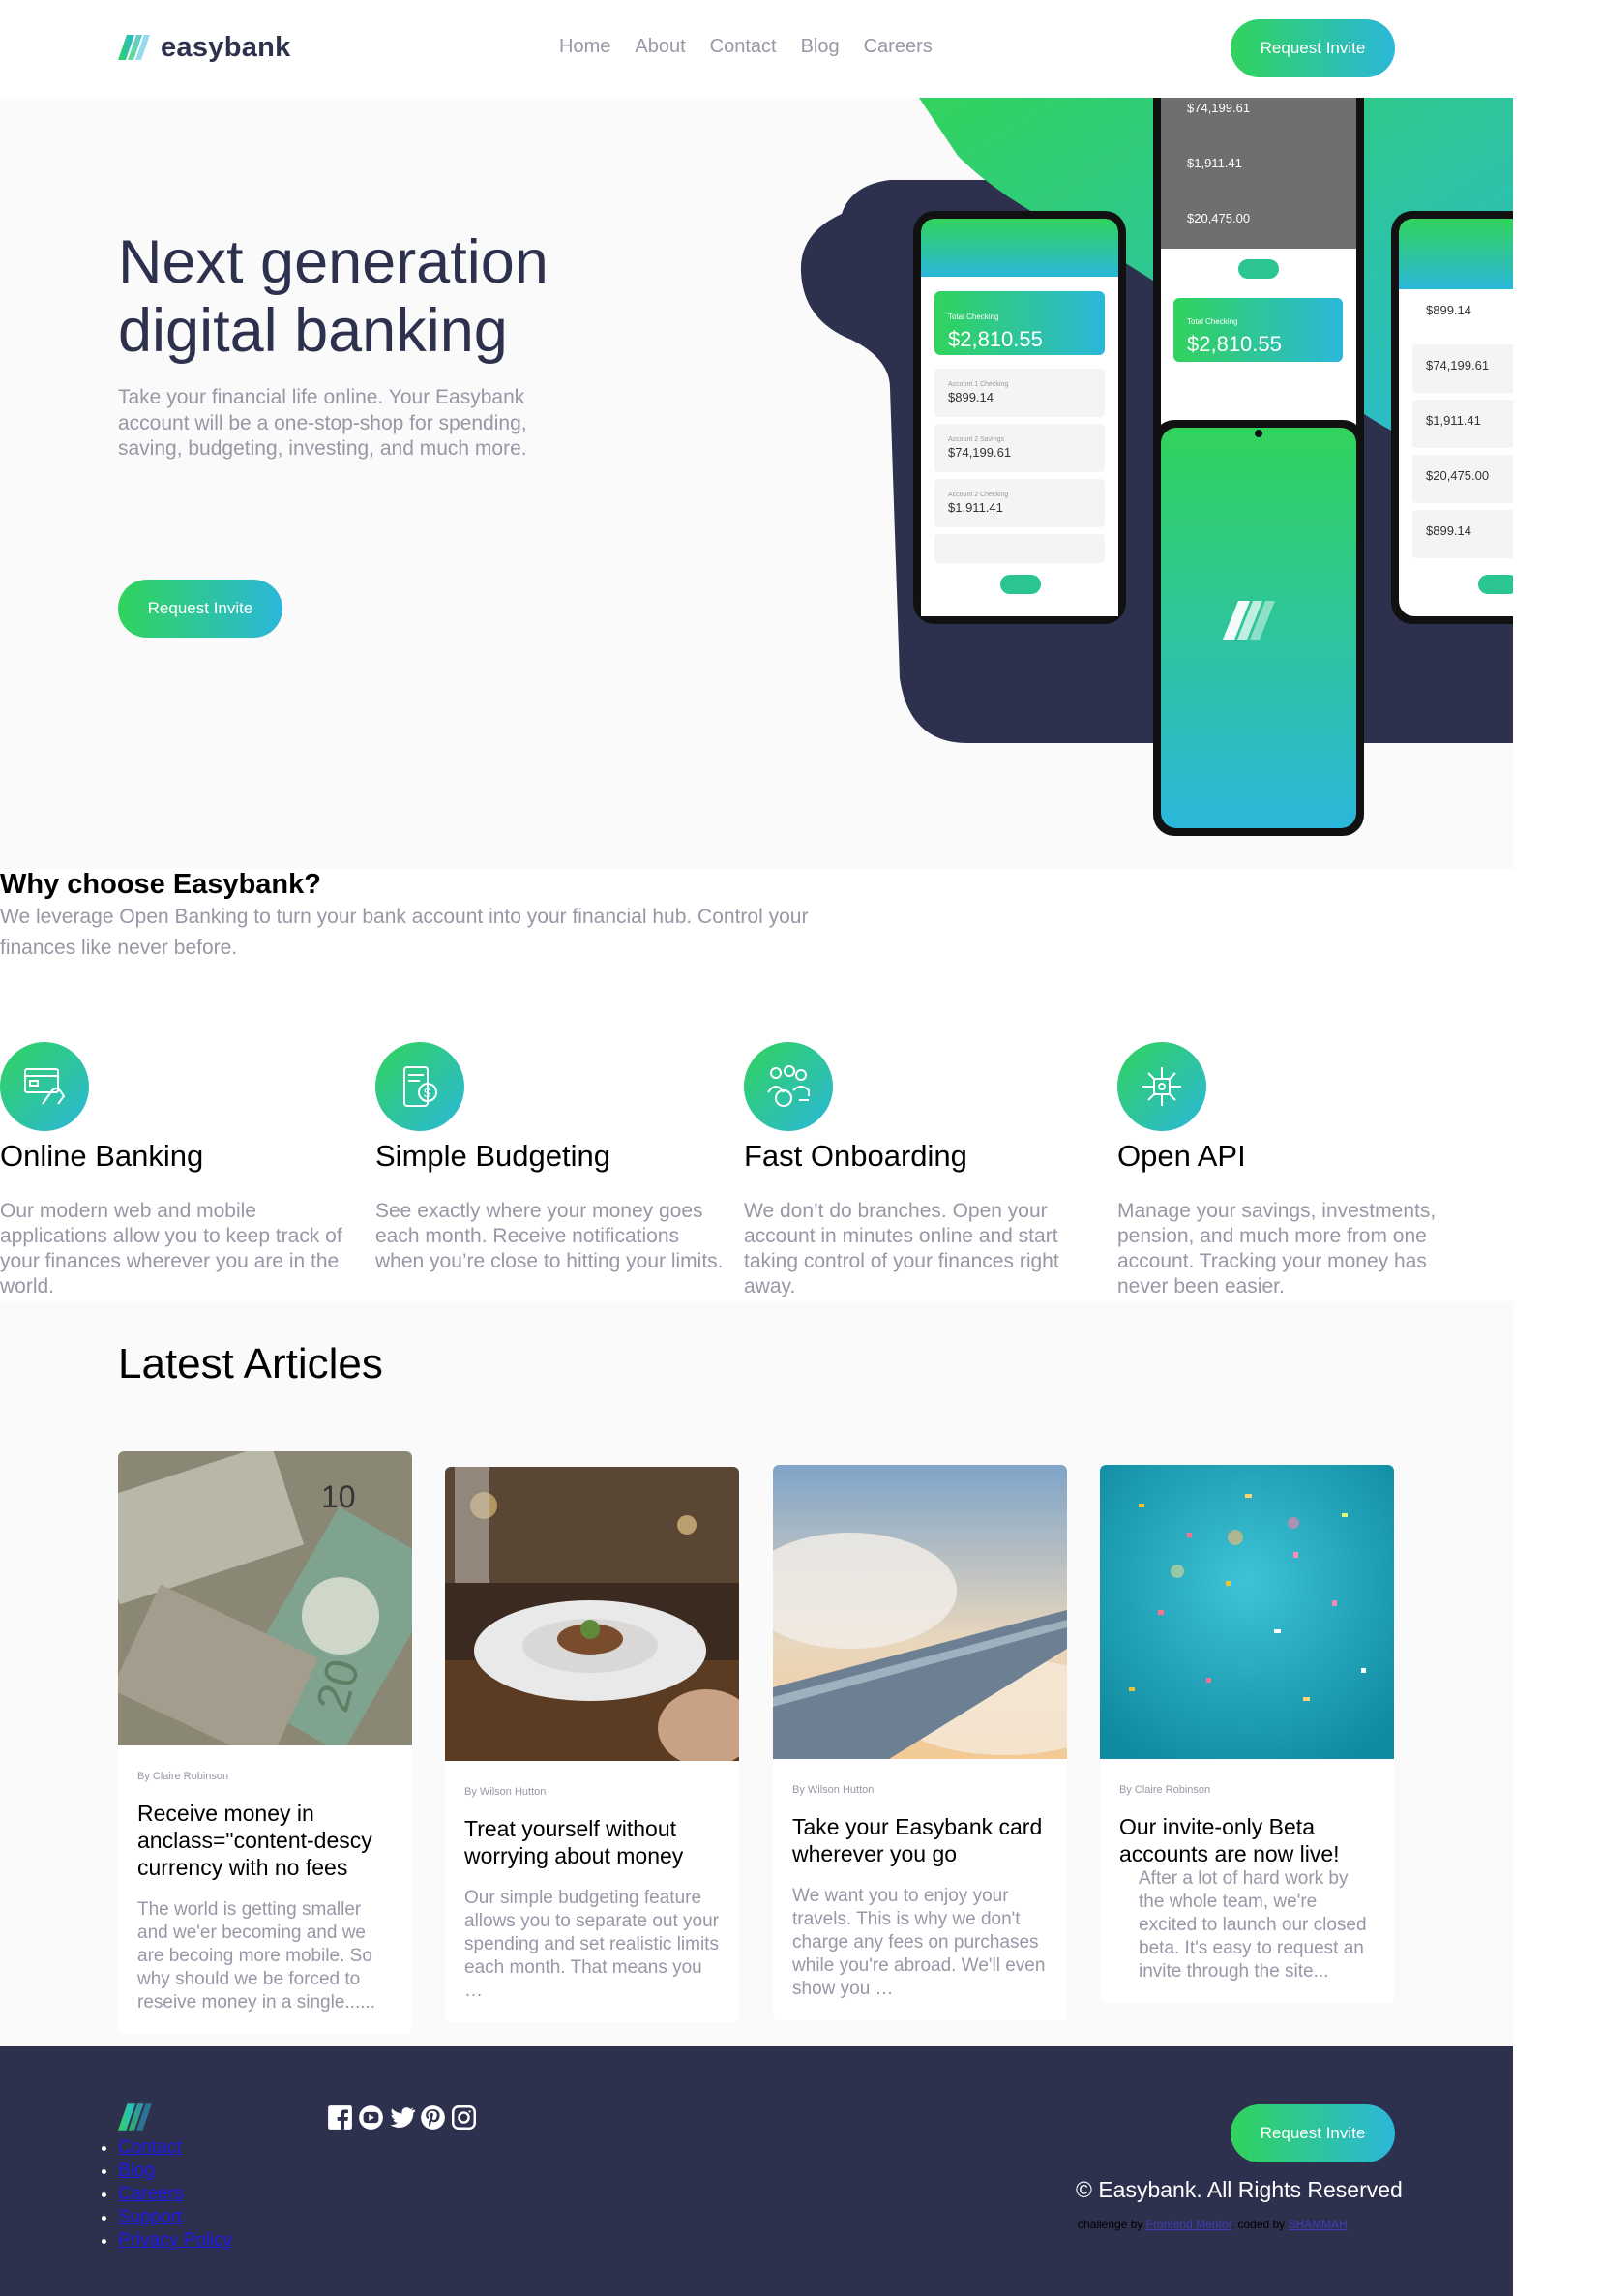 This screenshot has width=1602, height=2296. Describe the element at coordinates (151, 2217) in the screenshot. I see `footer-link-support: Support` at that location.